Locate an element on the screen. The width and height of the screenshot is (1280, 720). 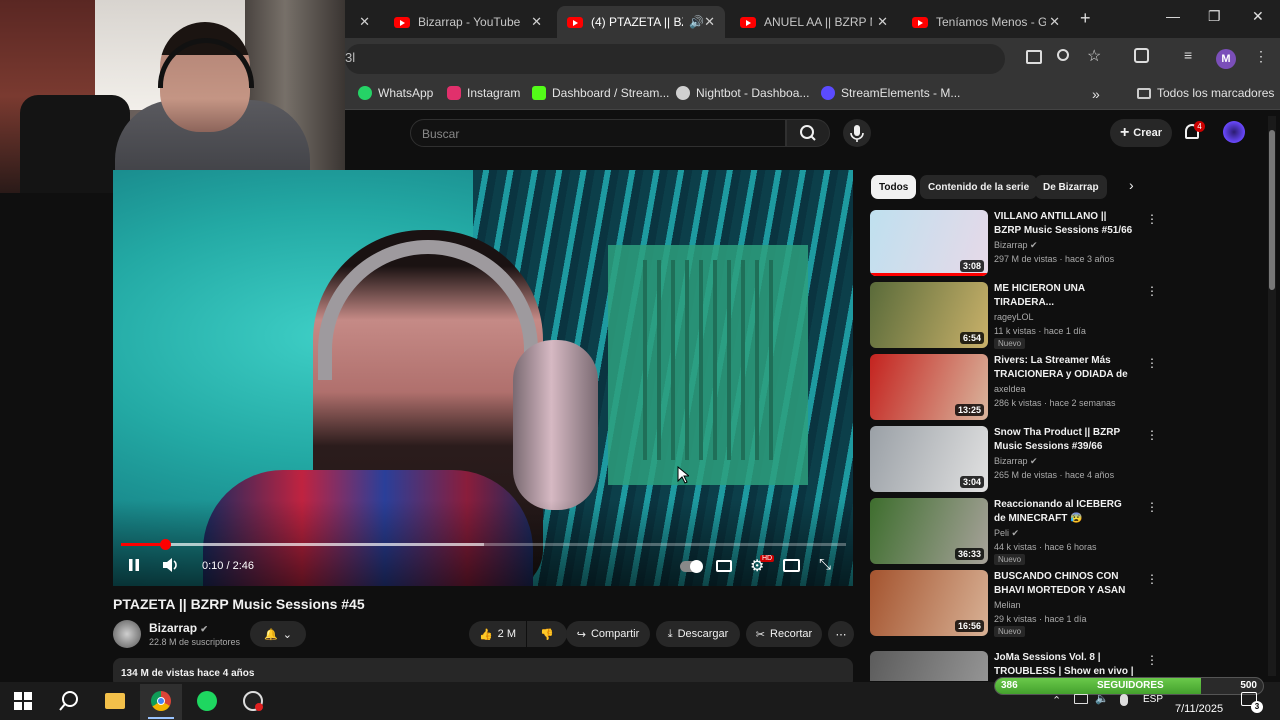
fullscreen-icon: ⤡ is located at coordinates (825, 564).